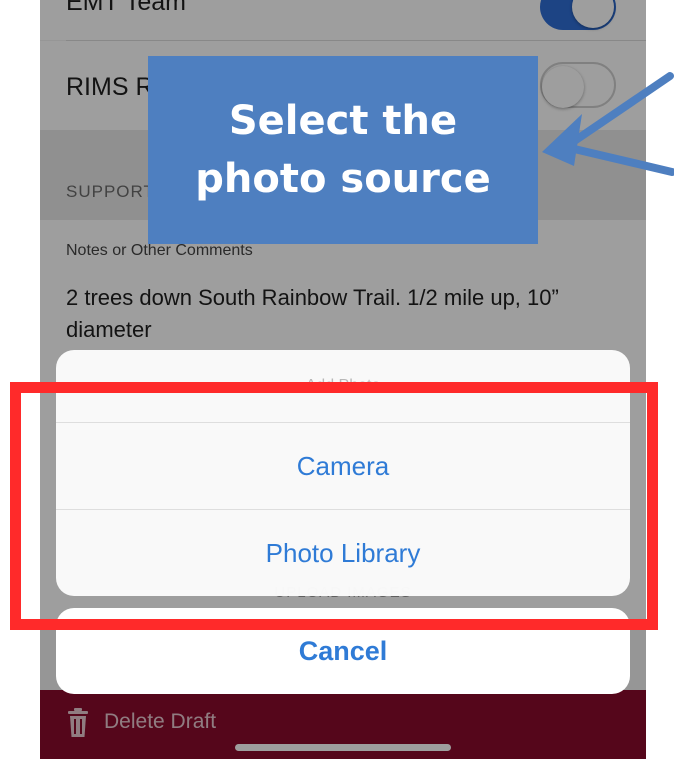 Image resolution: width=674 pixels, height=759 pixels. What do you see at coordinates (608, 124) in the screenshot?
I see `pointer-arrow-icon` at bounding box center [608, 124].